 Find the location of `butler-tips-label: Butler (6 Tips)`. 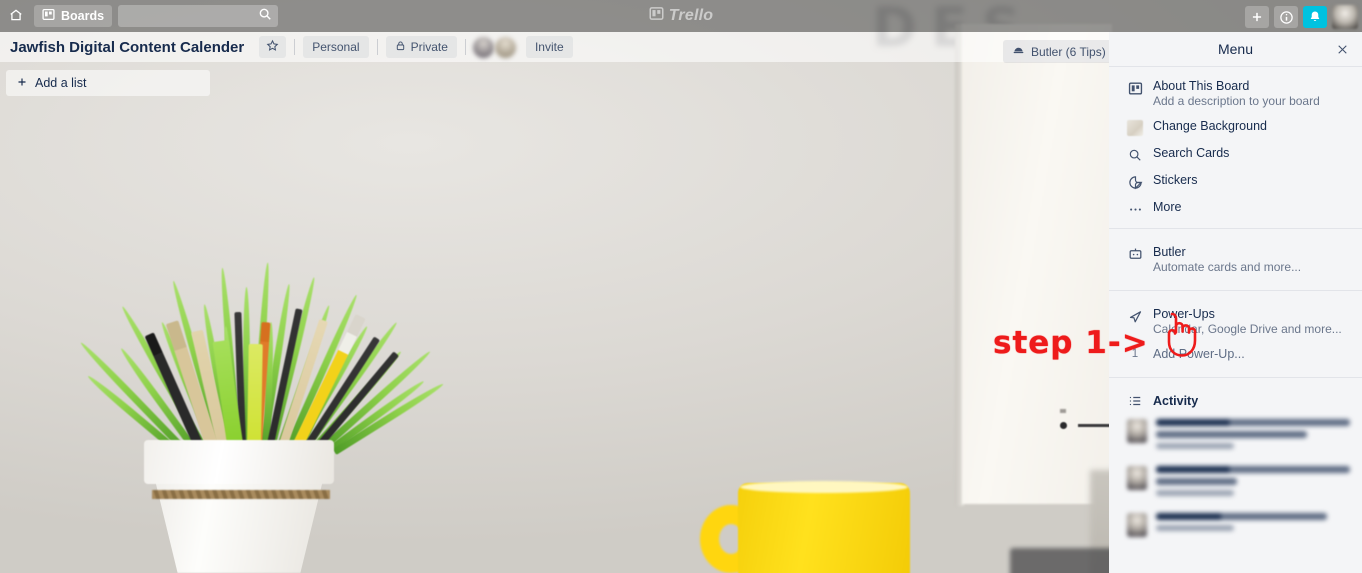

butler-tips-label: Butler (6 Tips) is located at coordinates (1068, 51).